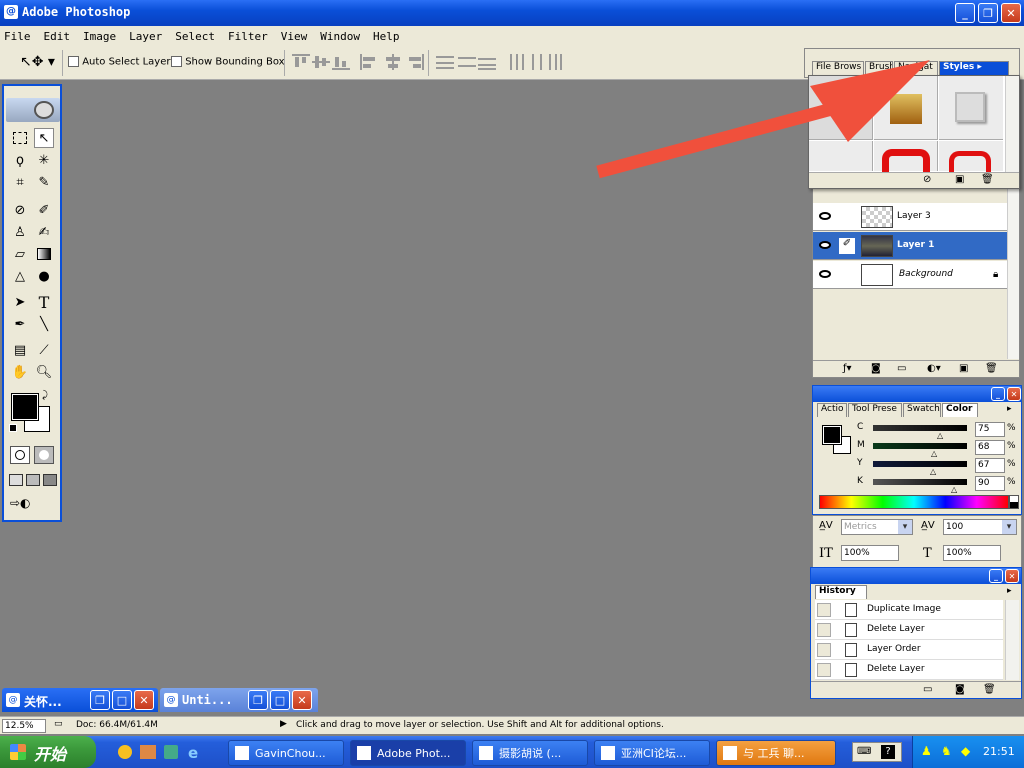 This screenshot has height=768, width=1024. I want to click on move-tool-preset-icon: ↖✥ ▾, so click(37, 62).